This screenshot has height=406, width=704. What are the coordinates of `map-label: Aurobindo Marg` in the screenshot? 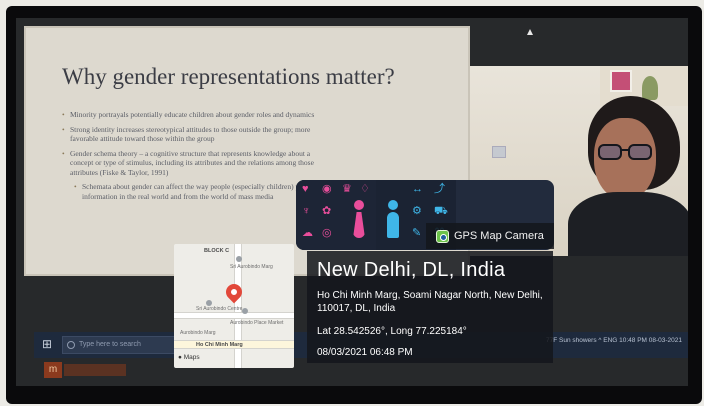 It's located at (198, 333).